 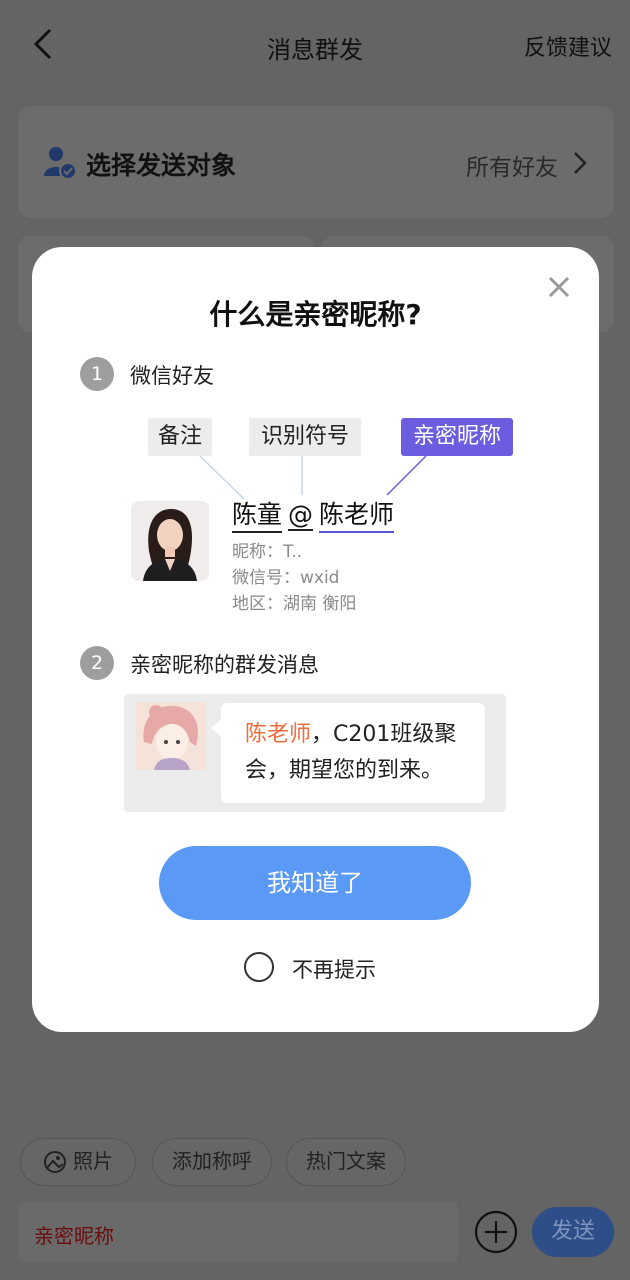 I want to click on step-number-1: 1, so click(x=97, y=374).